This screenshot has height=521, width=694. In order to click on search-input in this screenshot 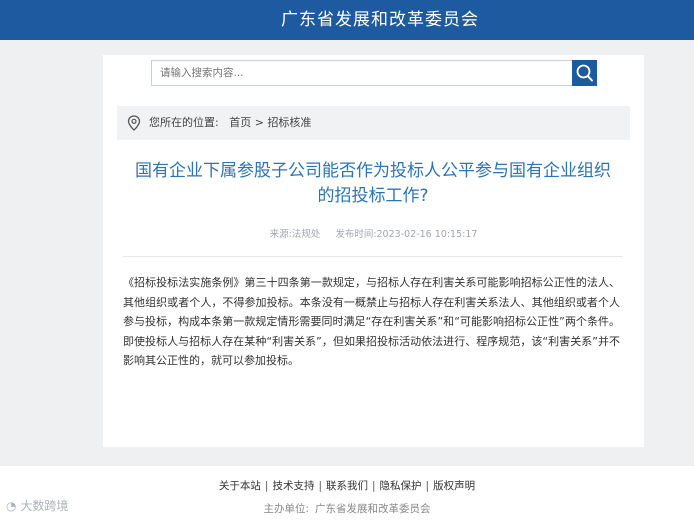, I will do `click(362, 73)`.